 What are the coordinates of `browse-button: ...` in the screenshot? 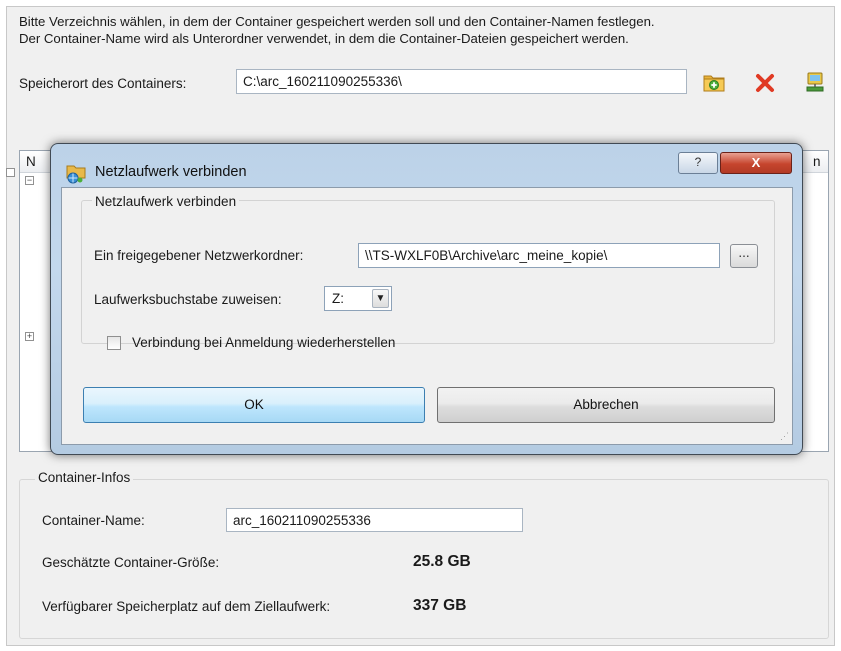 It's located at (744, 256).